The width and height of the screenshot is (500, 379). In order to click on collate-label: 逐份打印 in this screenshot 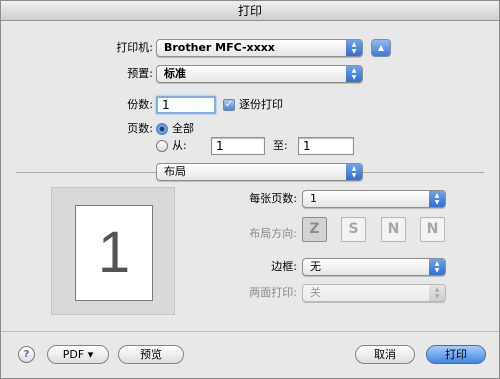, I will do `click(261, 104)`.